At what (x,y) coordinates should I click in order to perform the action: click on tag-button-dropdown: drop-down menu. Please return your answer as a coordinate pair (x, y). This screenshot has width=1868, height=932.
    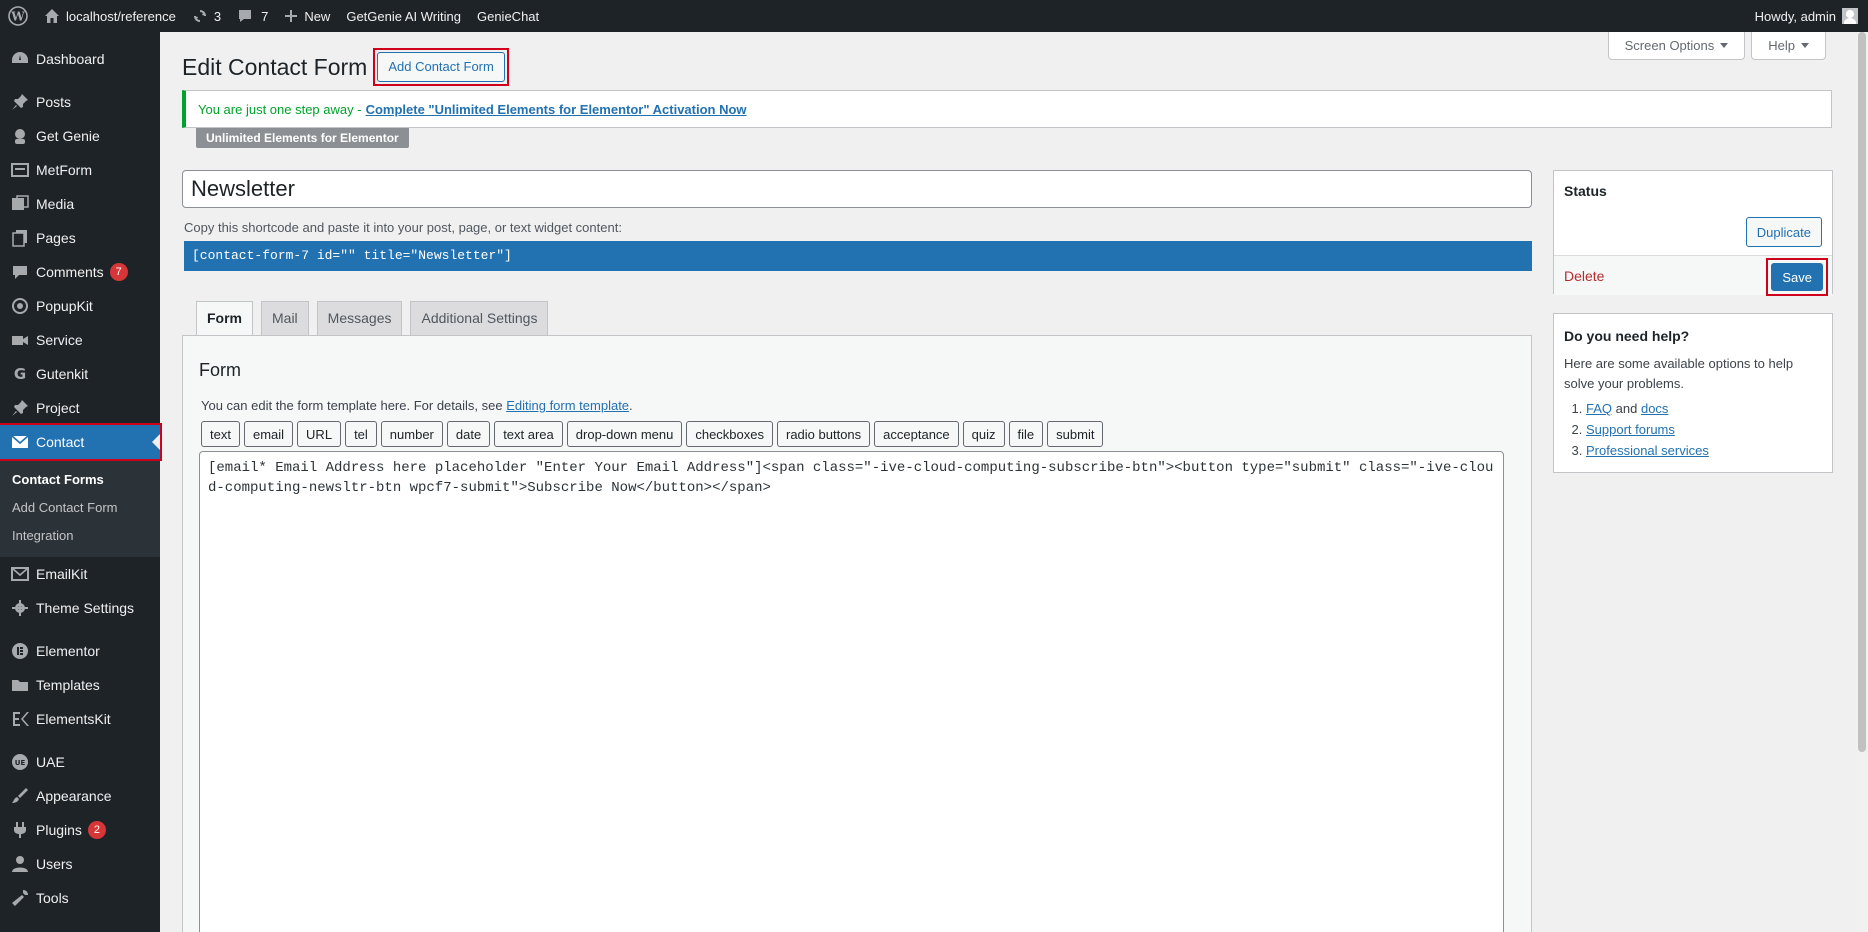
    Looking at the image, I should click on (624, 434).